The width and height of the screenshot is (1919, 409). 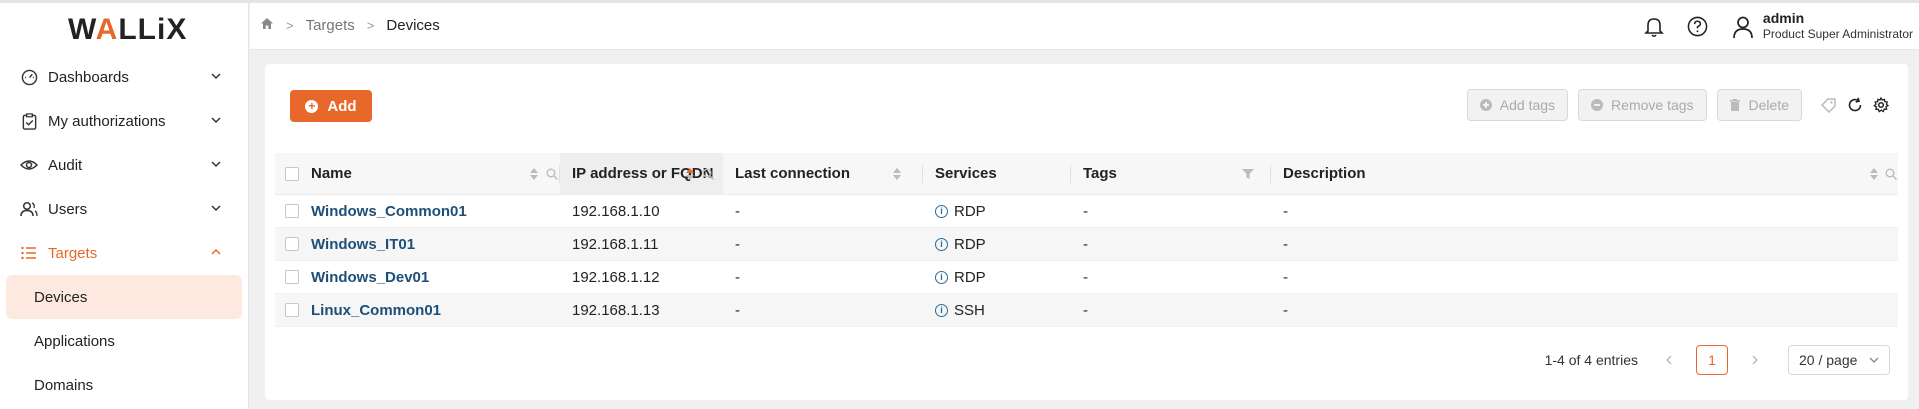 I want to click on column-header-description: Description, so click(x=1584, y=174).